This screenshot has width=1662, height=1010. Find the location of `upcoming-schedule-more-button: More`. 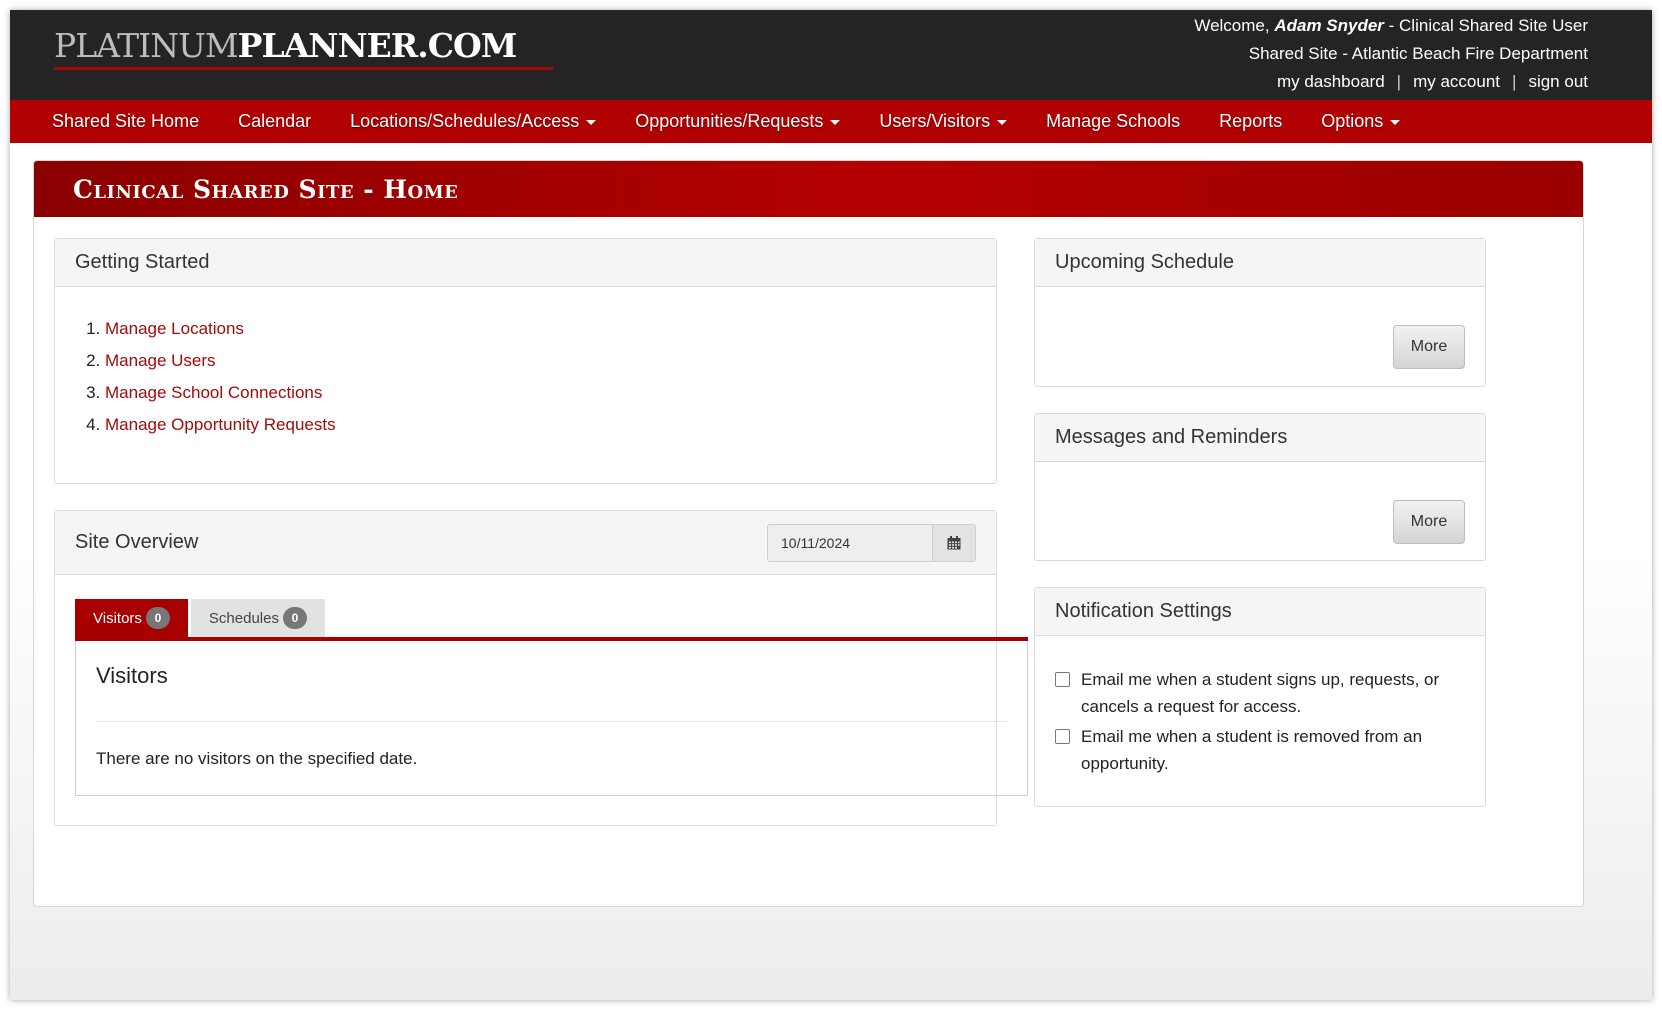

upcoming-schedule-more-button: More is located at coordinates (1429, 347).